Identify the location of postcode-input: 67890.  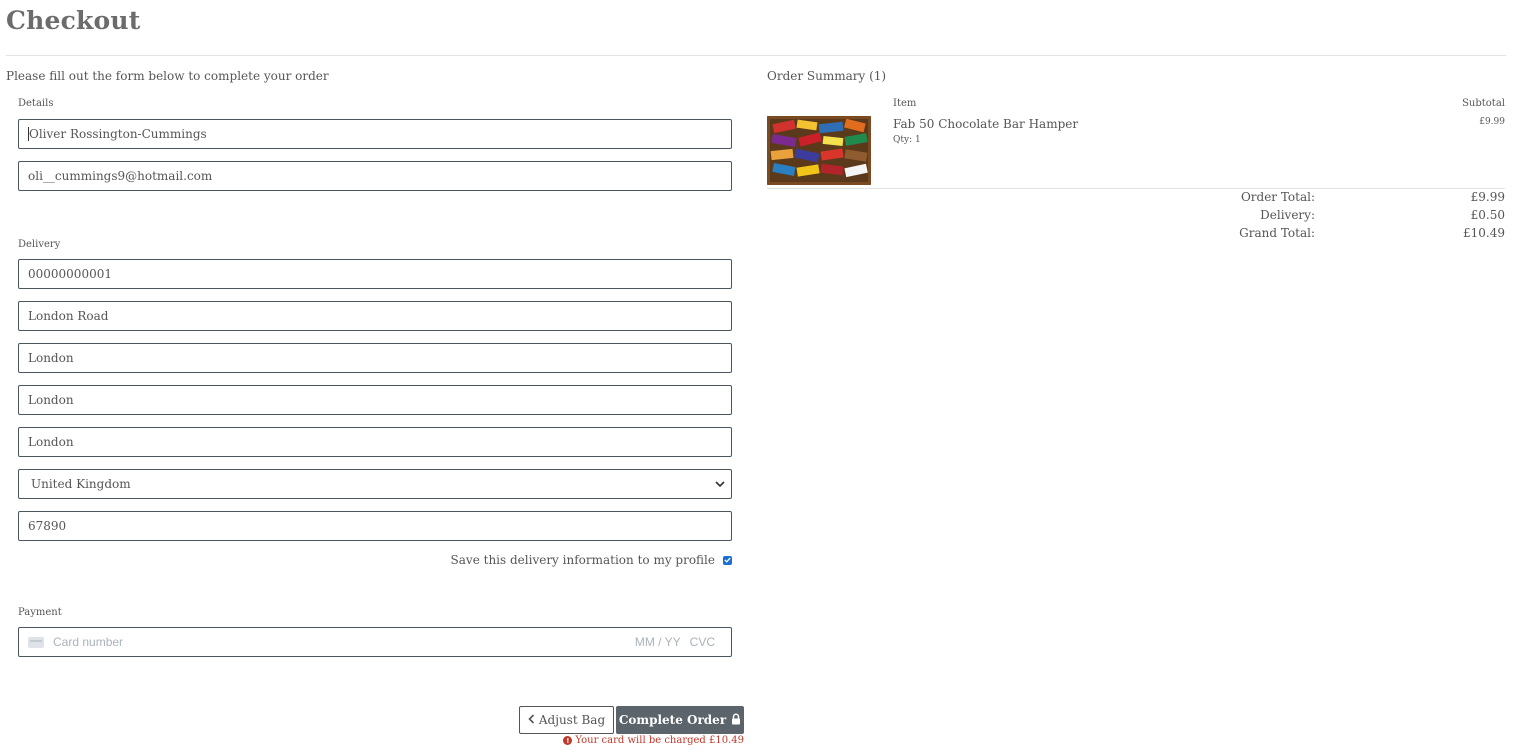
(375, 526).